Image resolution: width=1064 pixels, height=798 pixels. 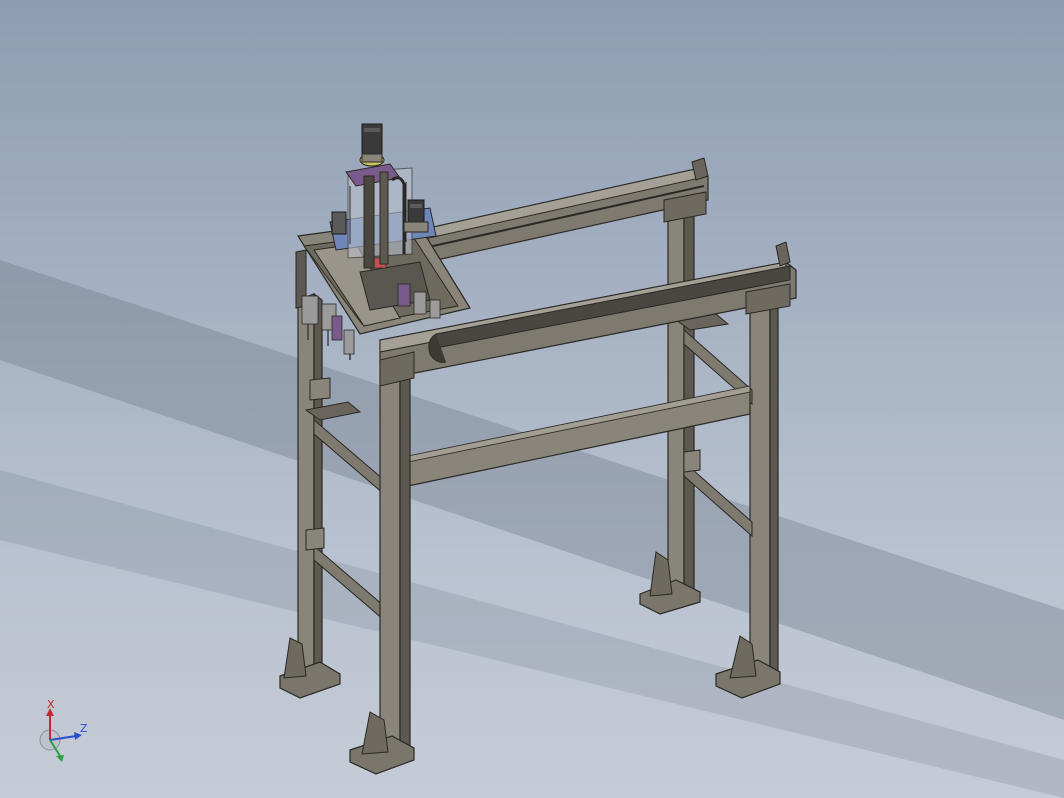 What do you see at coordinates (748, 494) in the screenshot?
I see `front-right-leg` at bounding box center [748, 494].